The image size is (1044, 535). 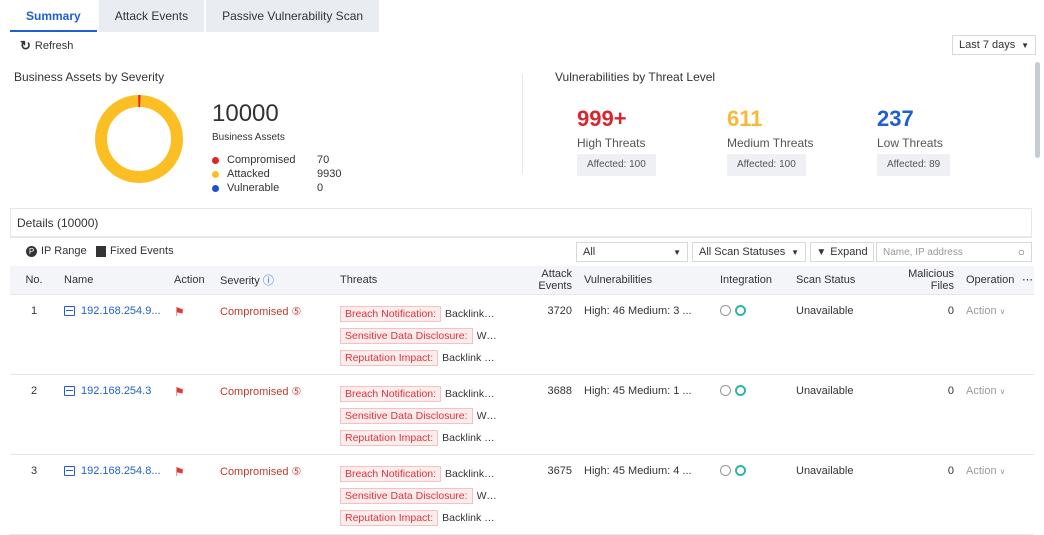 What do you see at coordinates (635, 77) in the screenshot?
I see `vulns-title: Vulnerabilities by Threat Level` at bounding box center [635, 77].